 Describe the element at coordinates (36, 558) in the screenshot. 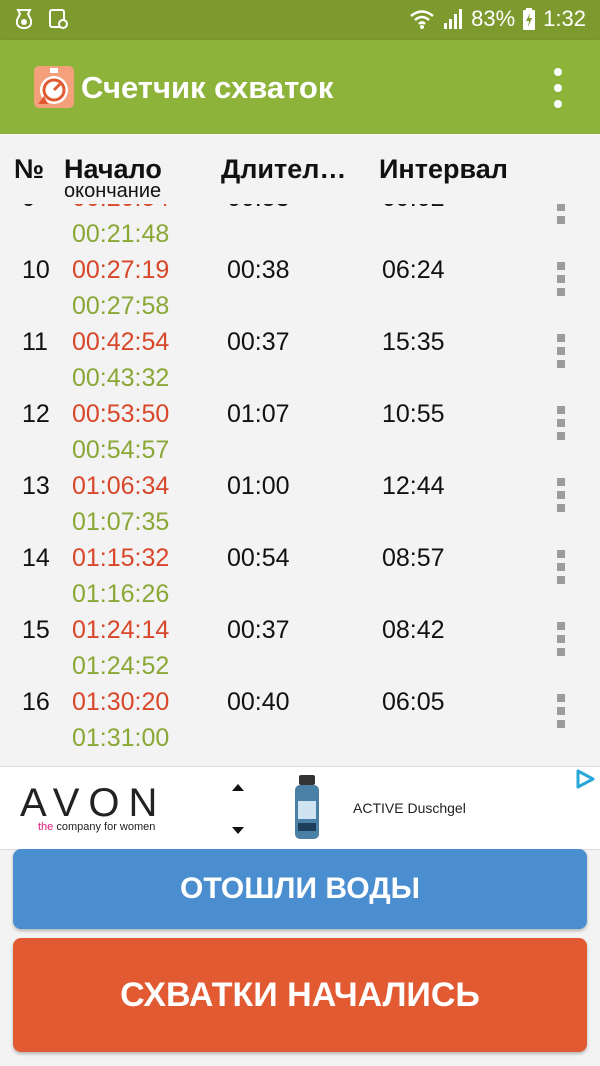

I see `row-num: 14` at that location.